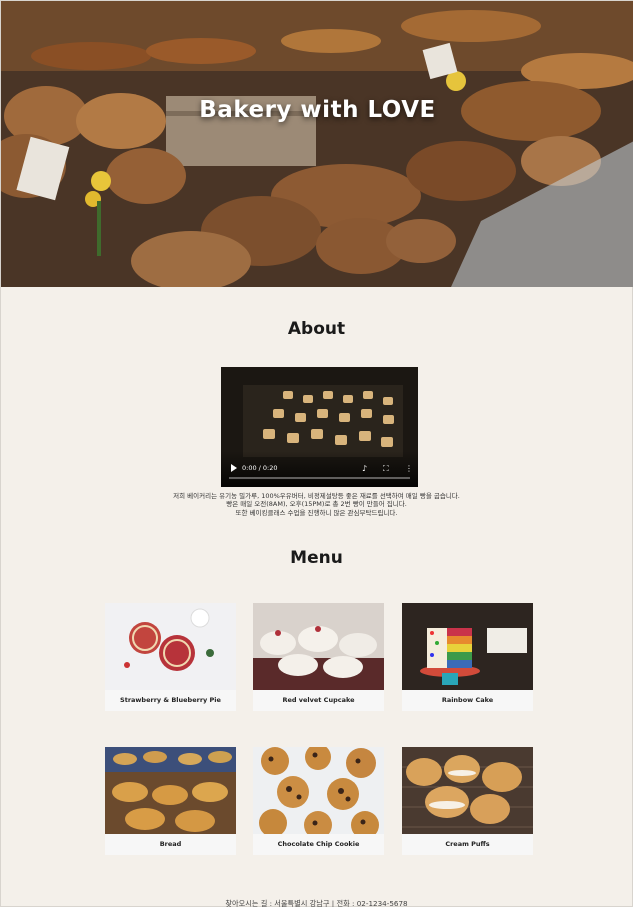 The height and width of the screenshot is (907, 633). What do you see at coordinates (386, 469) in the screenshot?
I see `fullscreen-icon: ⛶` at bounding box center [386, 469].